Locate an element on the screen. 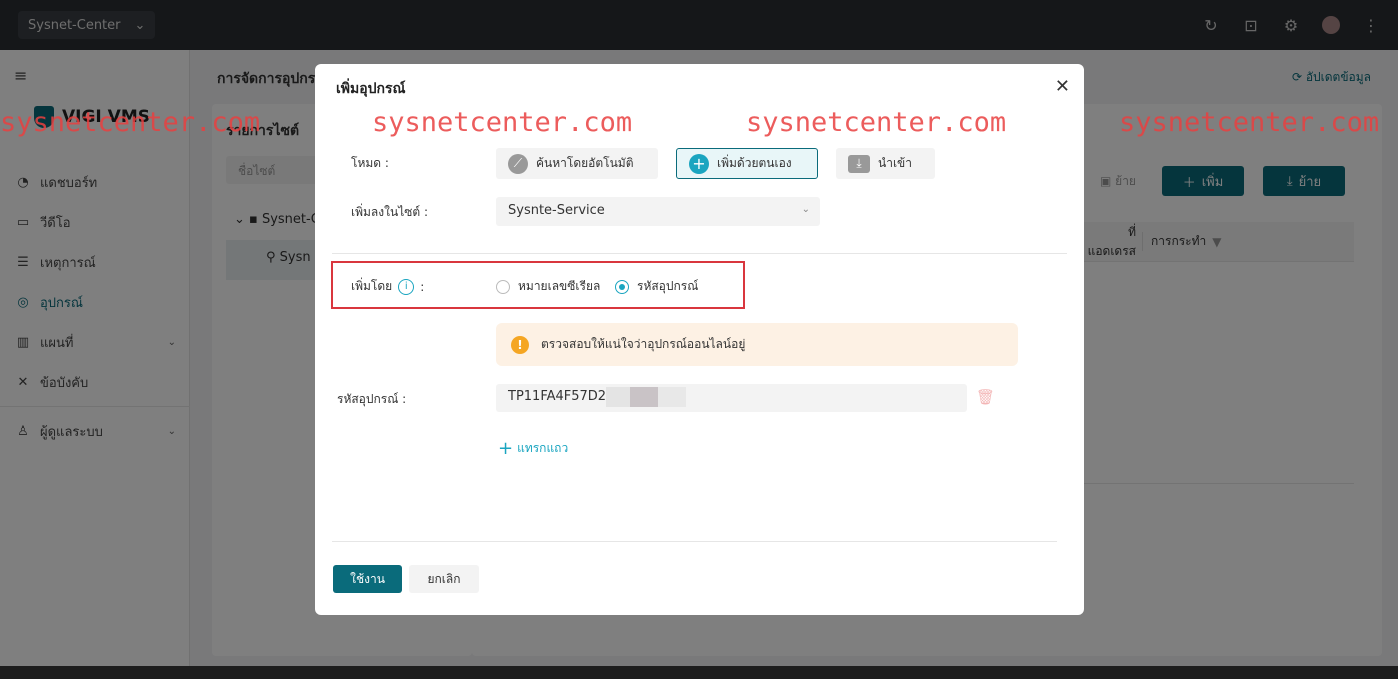 The width and height of the screenshot is (1398, 679). device-code-label: รหัสอุปกรณ์ : is located at coordinates (372, 399).